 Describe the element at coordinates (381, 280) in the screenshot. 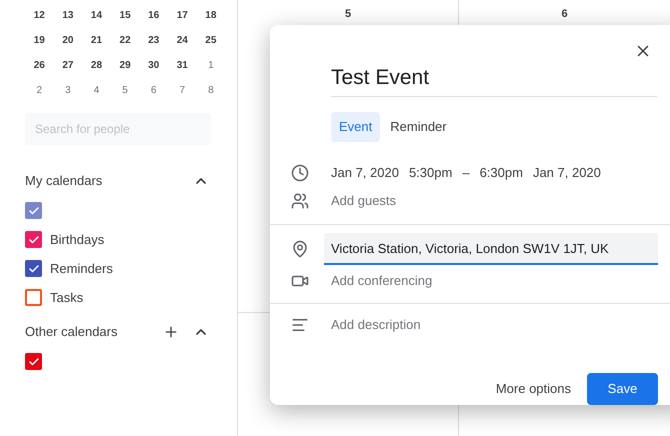

I see `add-conferencing-link: Add conferencing` at that location.